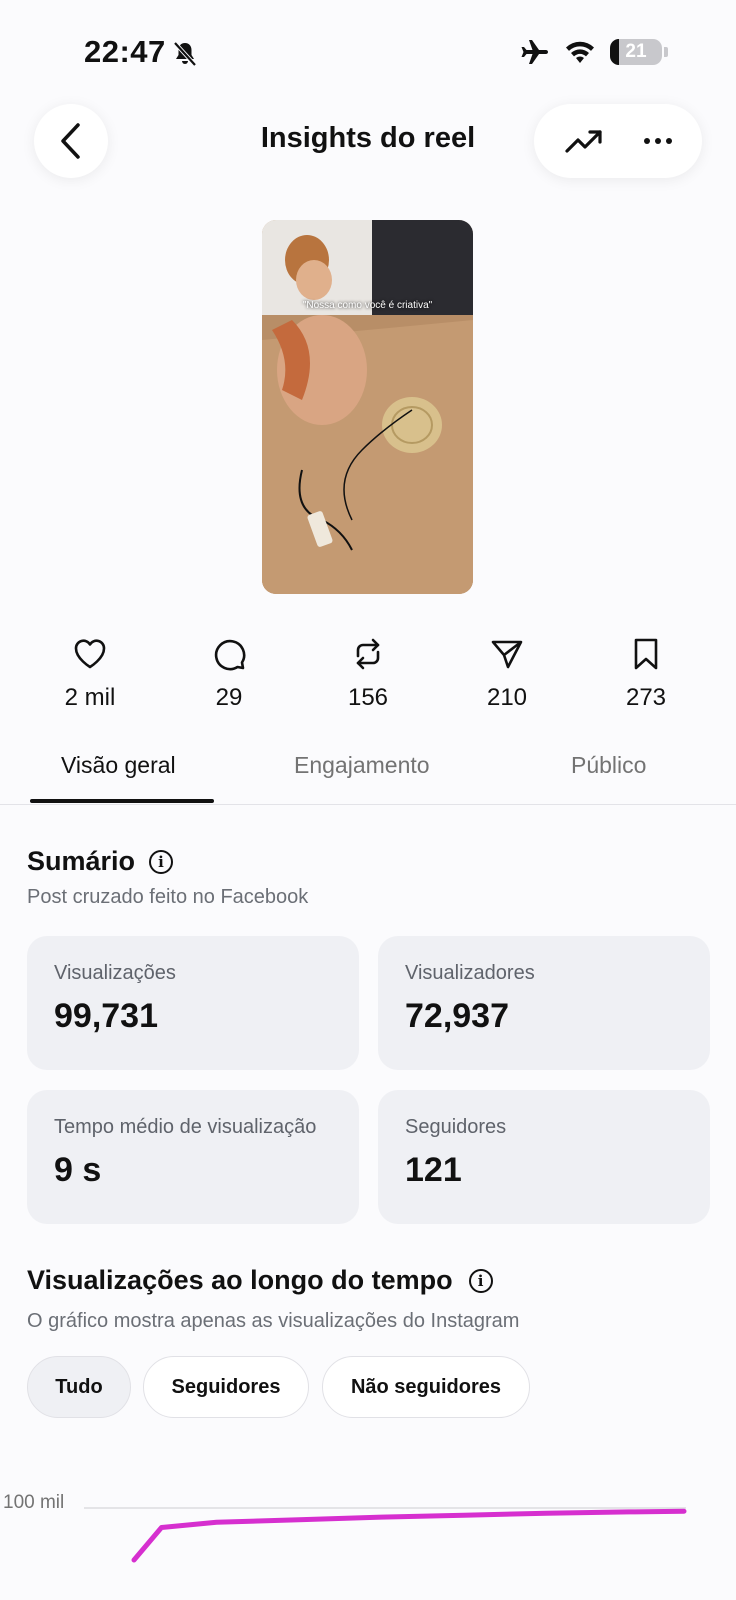 This screenshot has height=1600, width=736. What do you see at coordinates (168, 897) in the screenshot?
I see `summary-subtitle: Post cruzado feito no Facebook` at bounding box center [168, 897].